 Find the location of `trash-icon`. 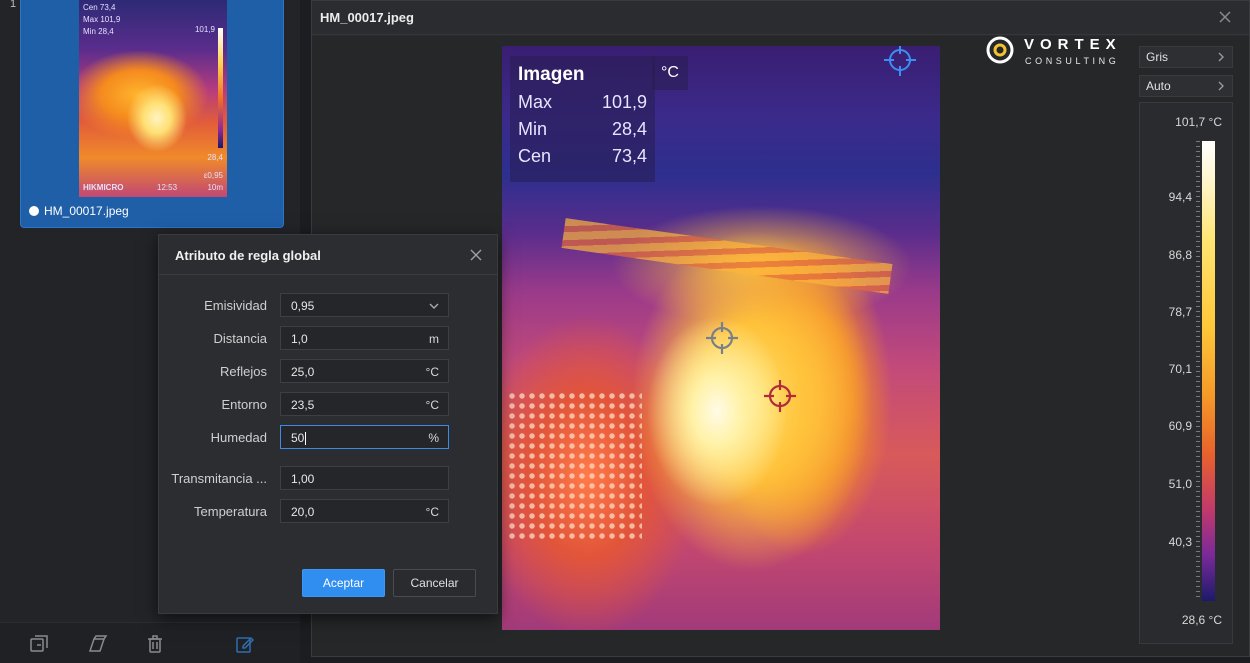

trash-icon is located at coordinates (155, 644).